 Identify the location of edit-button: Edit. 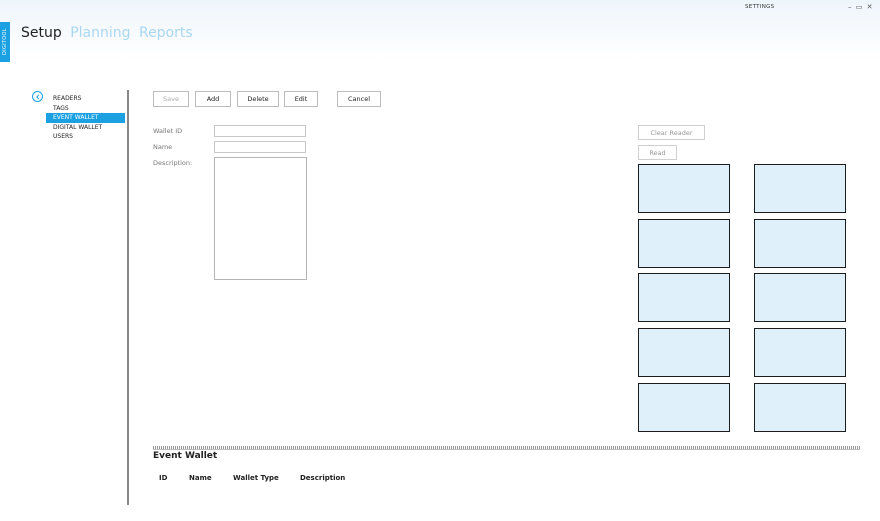
(301, 99).